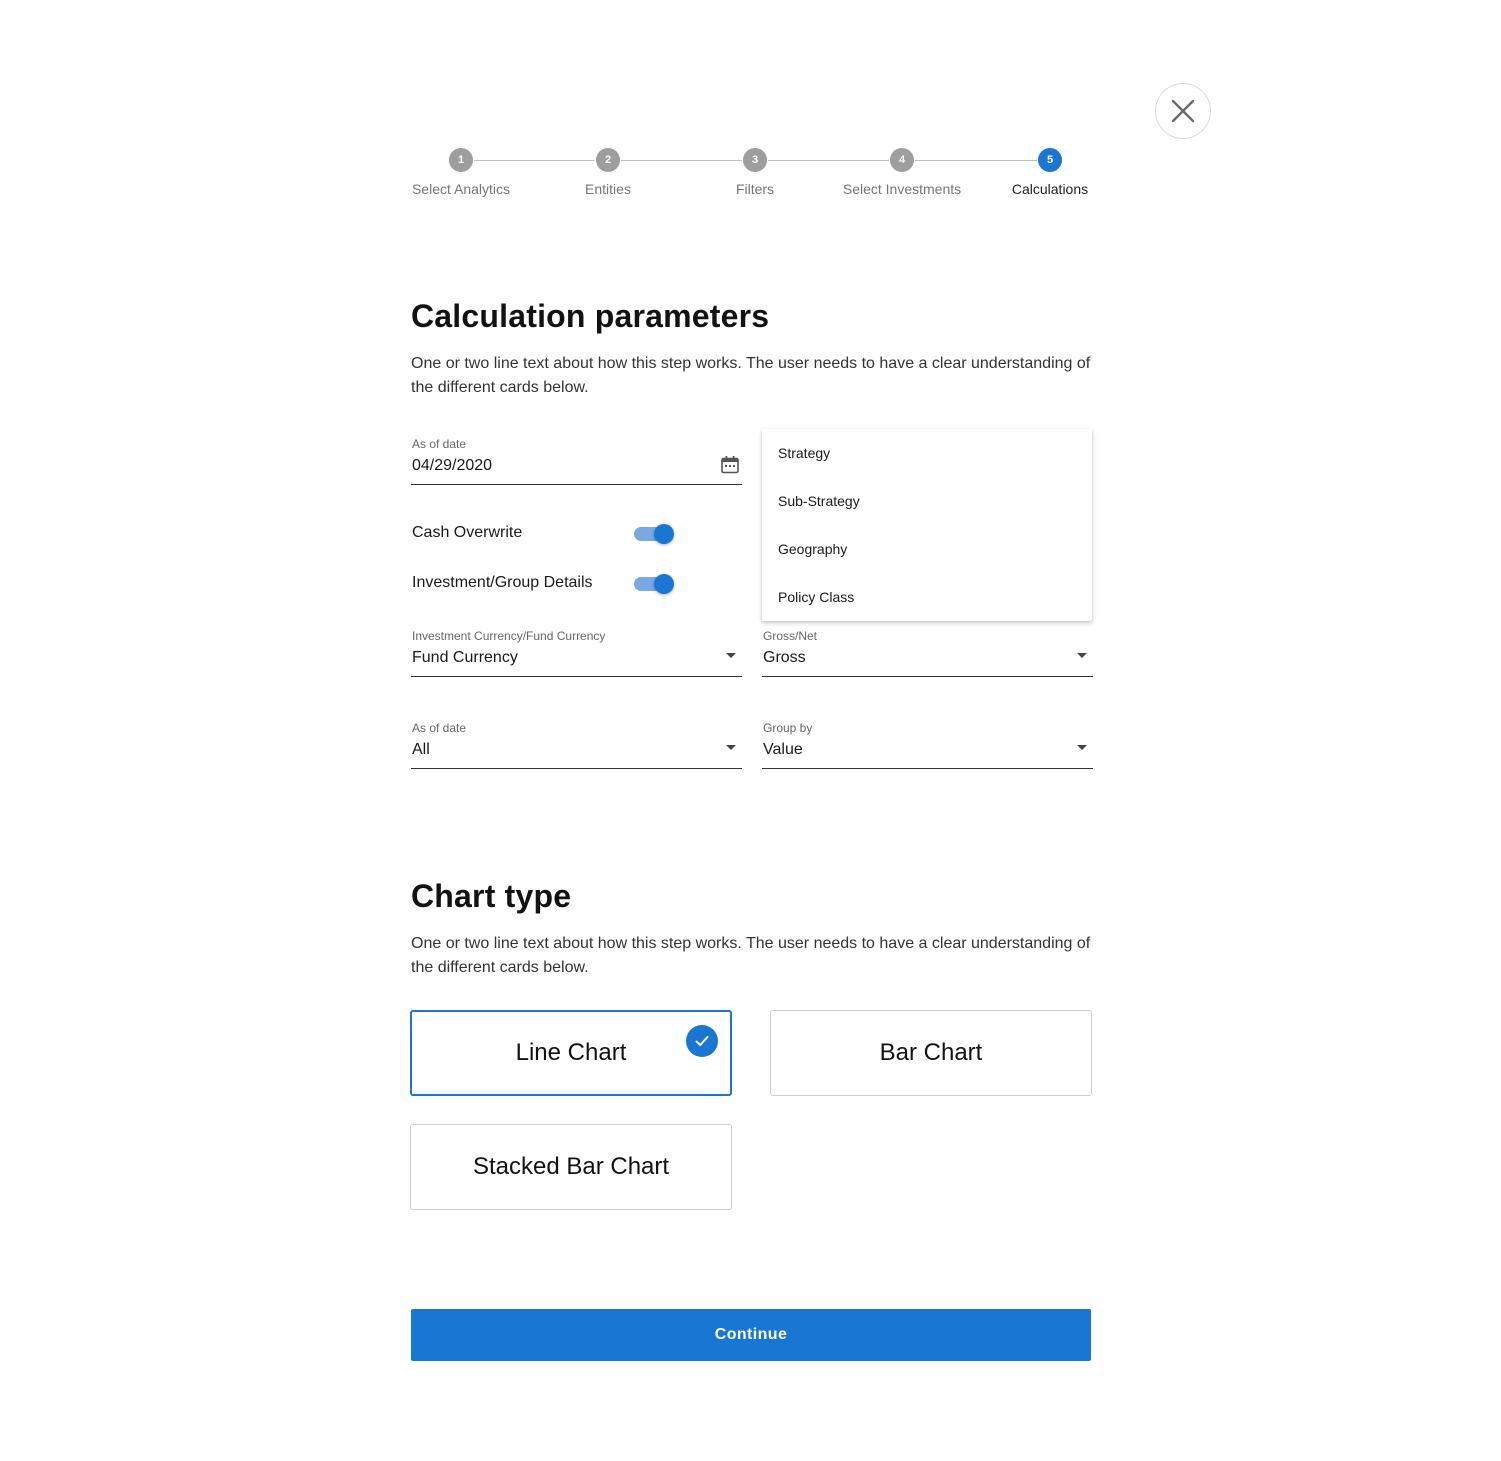  I want to click on step-select-investments: 4 Select Investments, so click(902, 172).